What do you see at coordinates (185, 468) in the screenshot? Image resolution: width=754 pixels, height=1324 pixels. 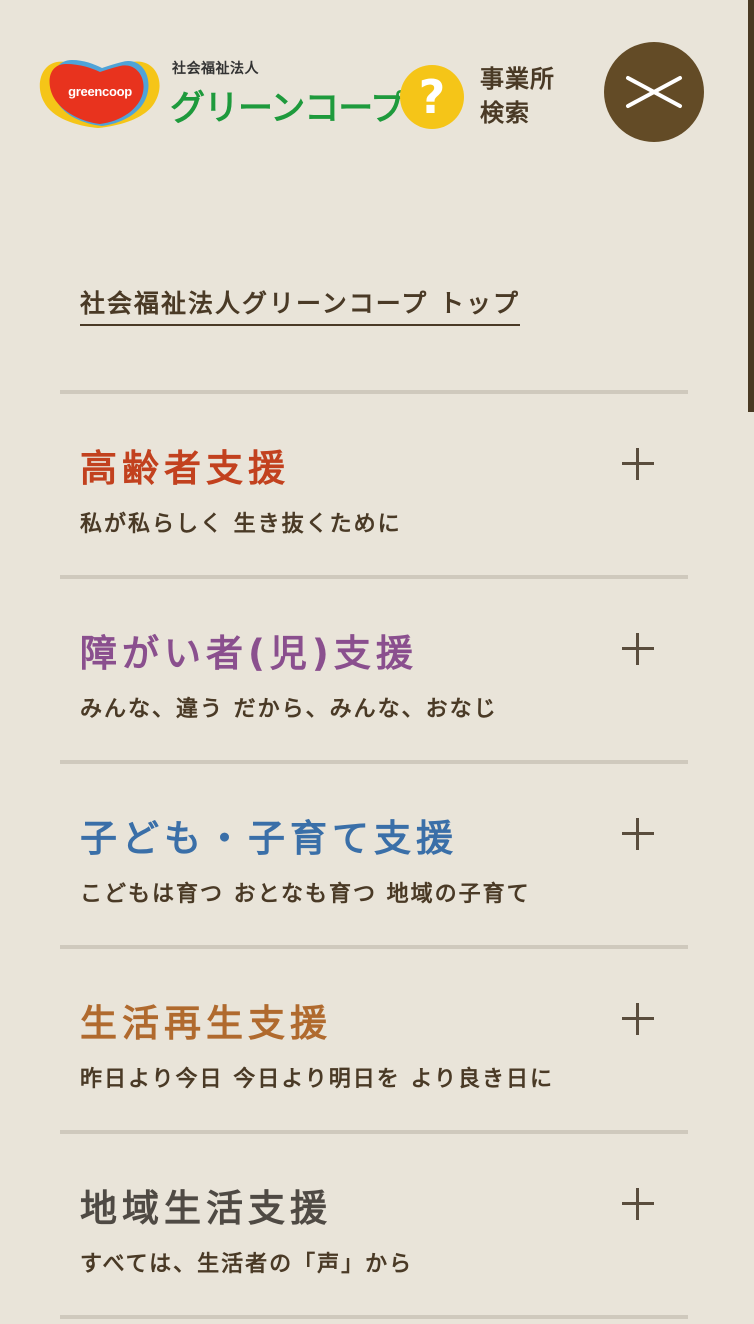 I see `menu-item-title: 高齢者支援` at bounding box center [185, 468].